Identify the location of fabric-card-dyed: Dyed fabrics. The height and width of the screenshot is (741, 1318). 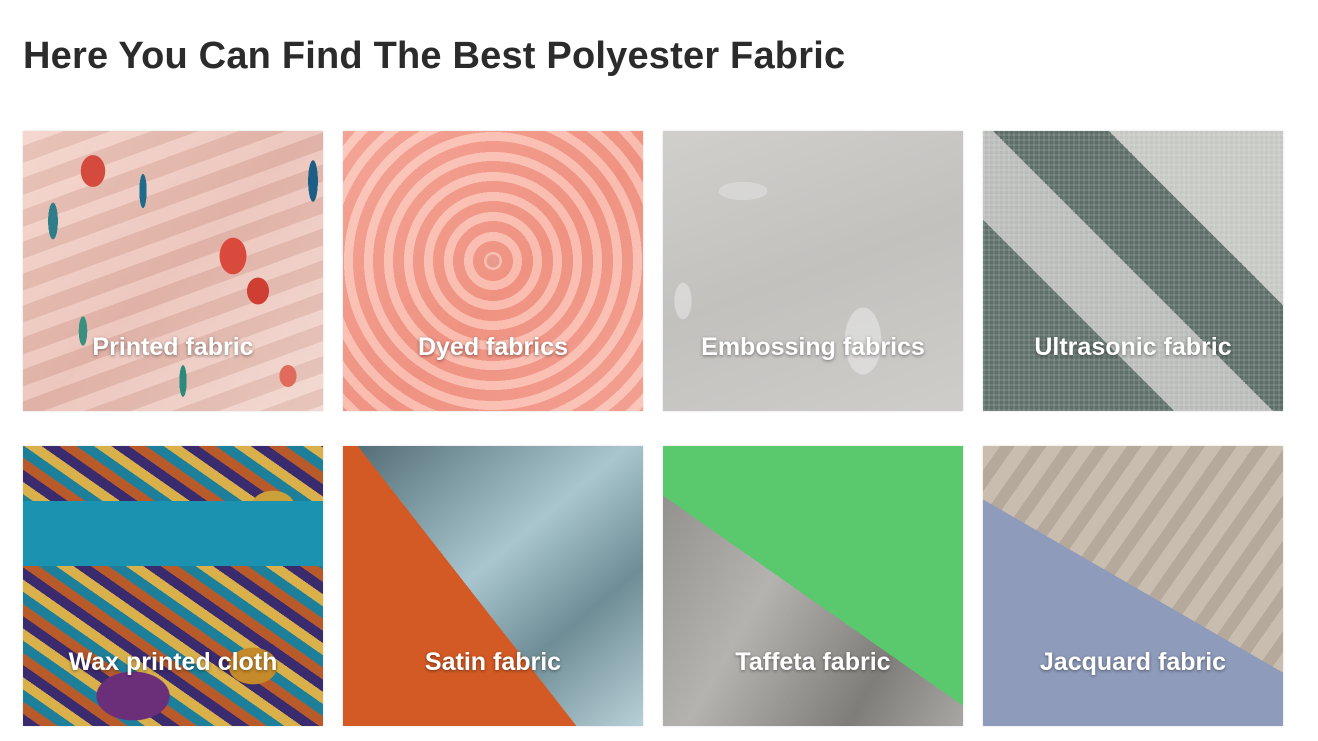
(493, 271).